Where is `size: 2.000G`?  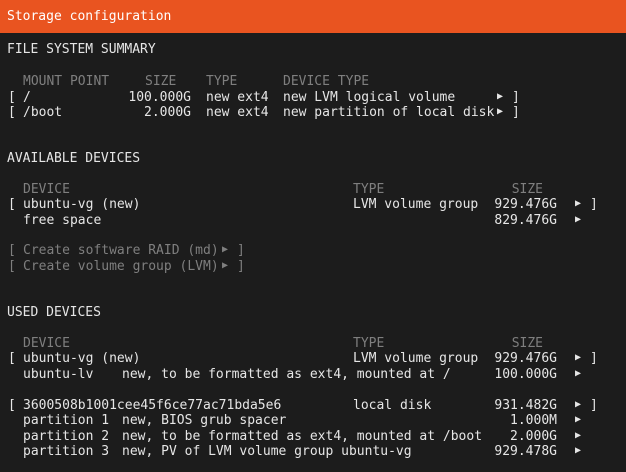 size: 2.000G is located at coordinates (167, 112).